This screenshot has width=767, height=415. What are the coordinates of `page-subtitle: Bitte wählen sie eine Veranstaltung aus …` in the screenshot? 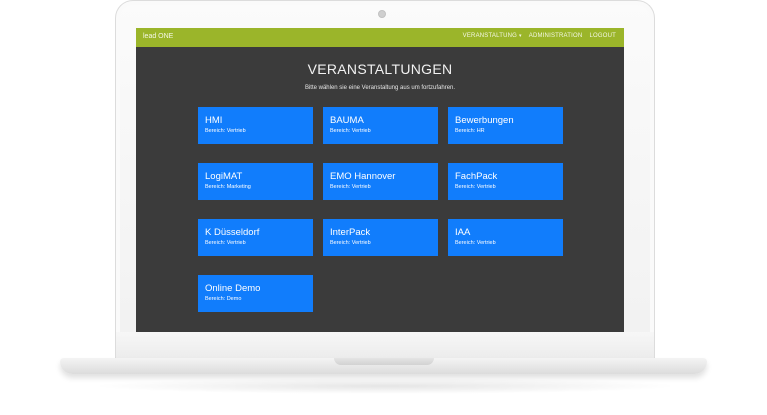 It's located at (380, 88).